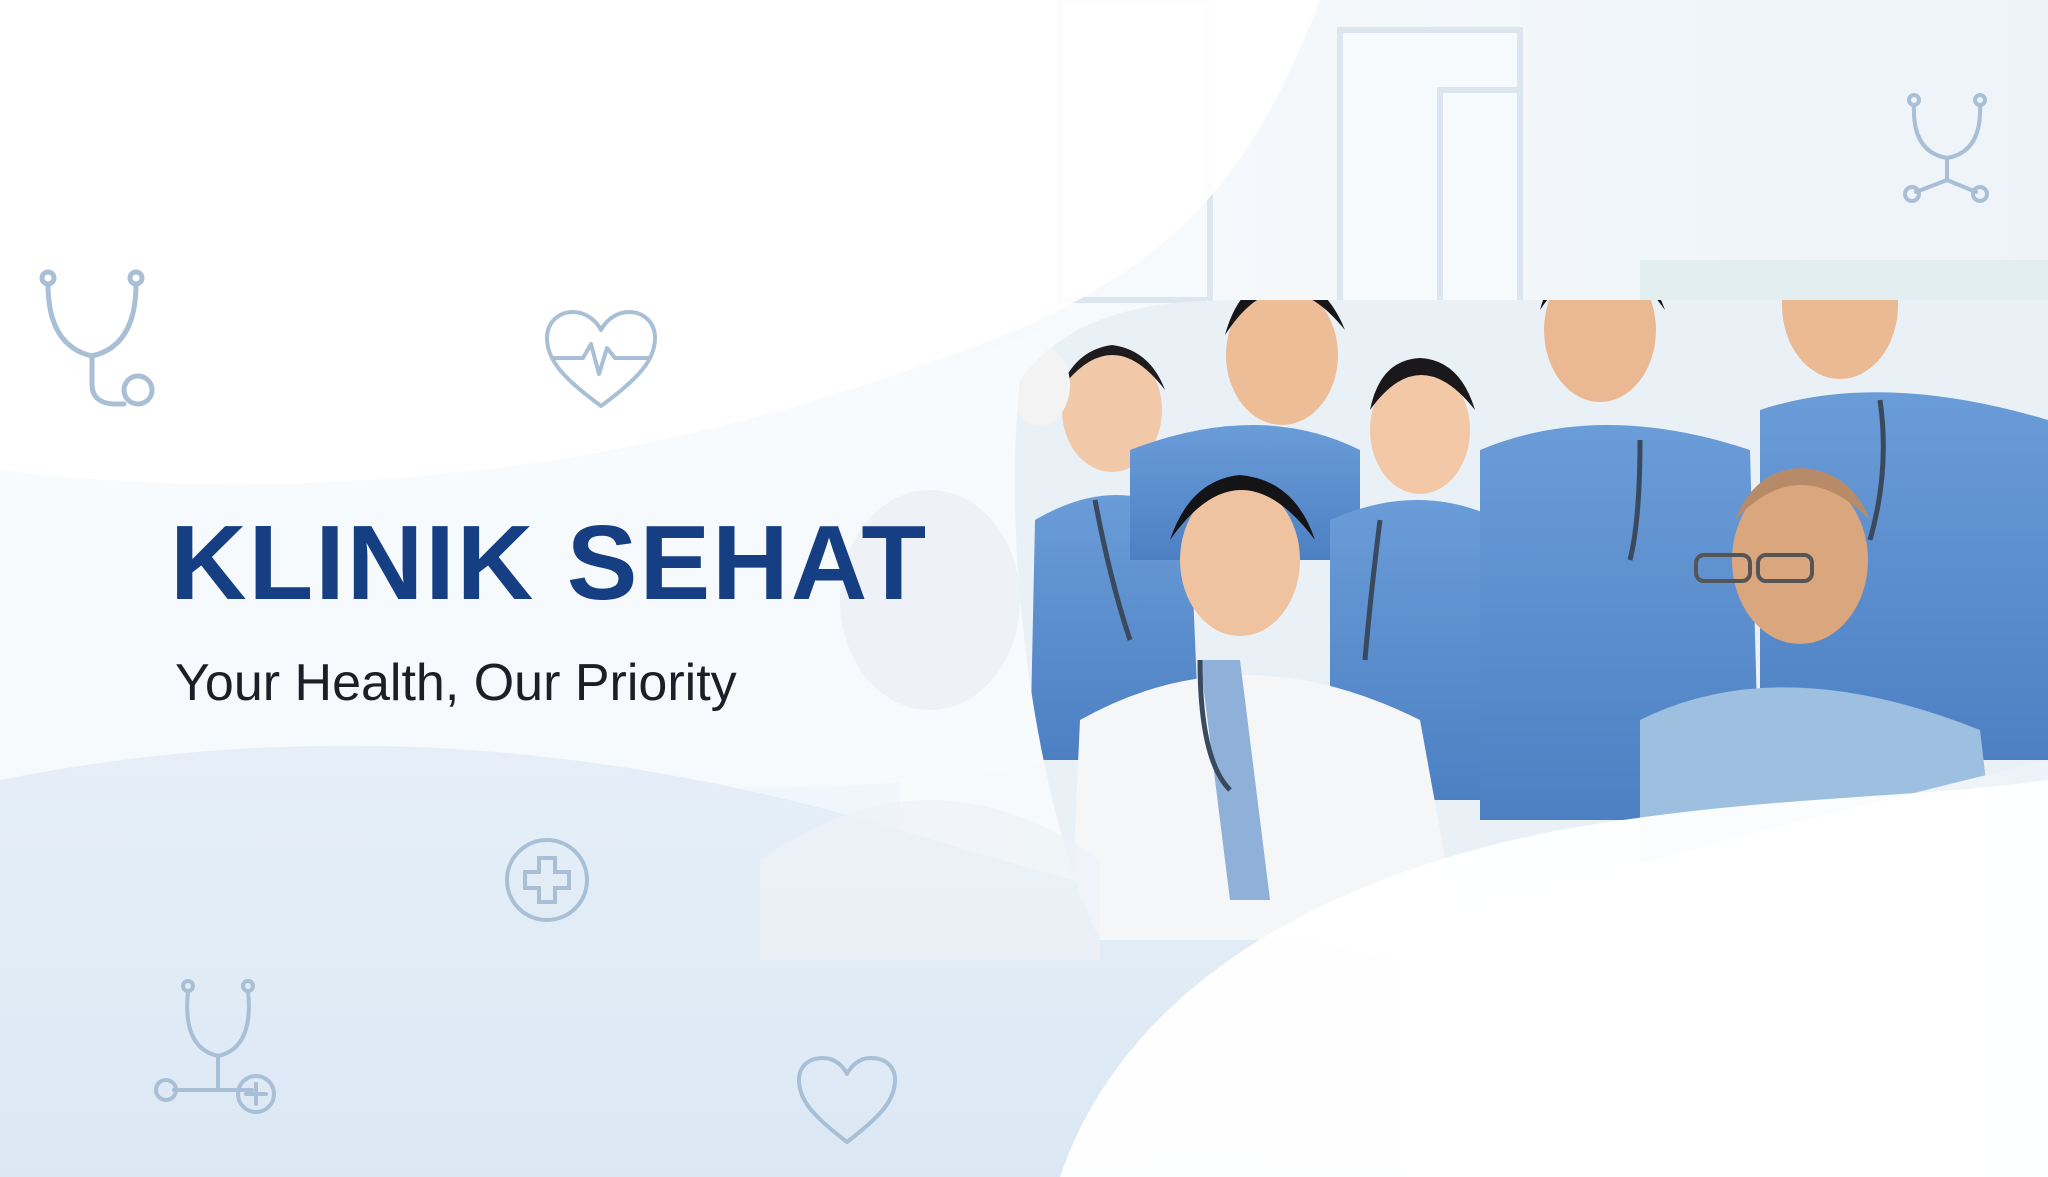 The image size is (2048, 1177). I want to click on medical-cross-icon, so click(547, 880).